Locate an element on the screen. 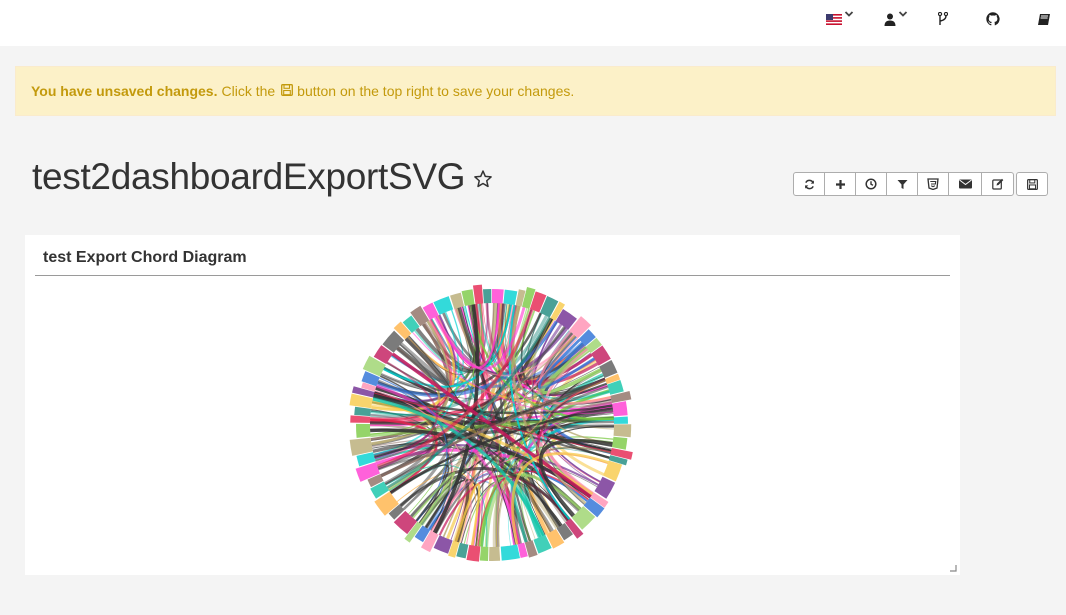 The image size is (1066, 615). star-icon is located at coordinates (483, 179).